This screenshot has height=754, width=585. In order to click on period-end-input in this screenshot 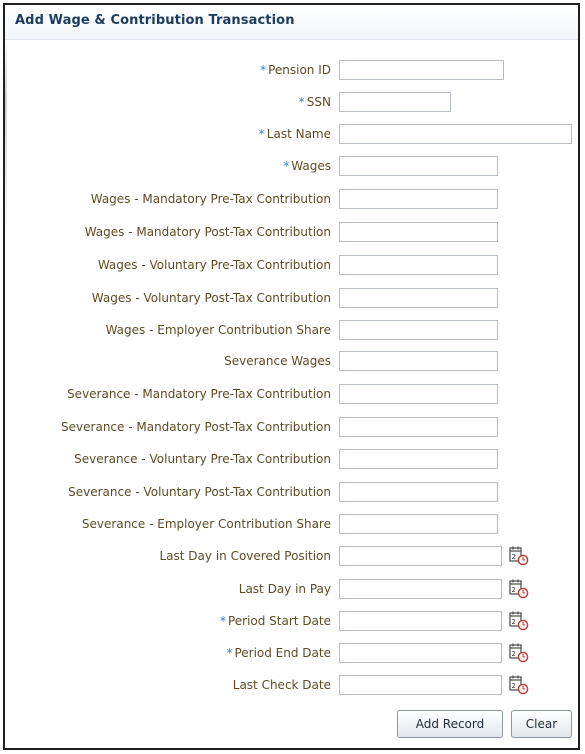, I will do `click(420, 653)`.